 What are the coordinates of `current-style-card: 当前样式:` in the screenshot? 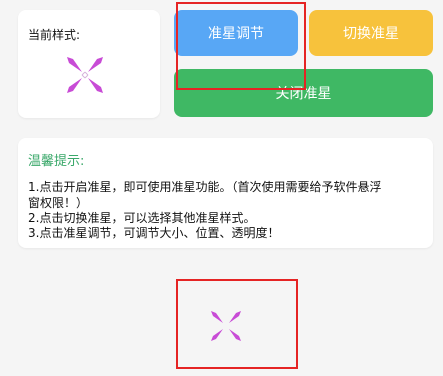 It's located at (89, 64).